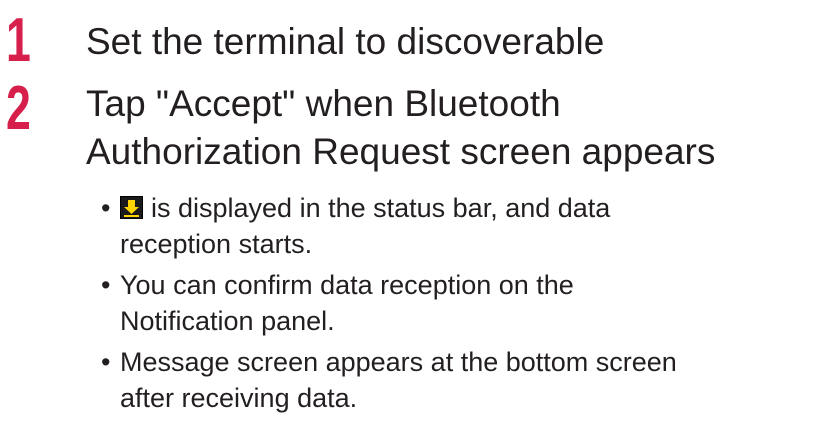 This screenshot has height=447, width=825. I want to click on bullet-line: You can confirm data reception on the, so click(347, 285).